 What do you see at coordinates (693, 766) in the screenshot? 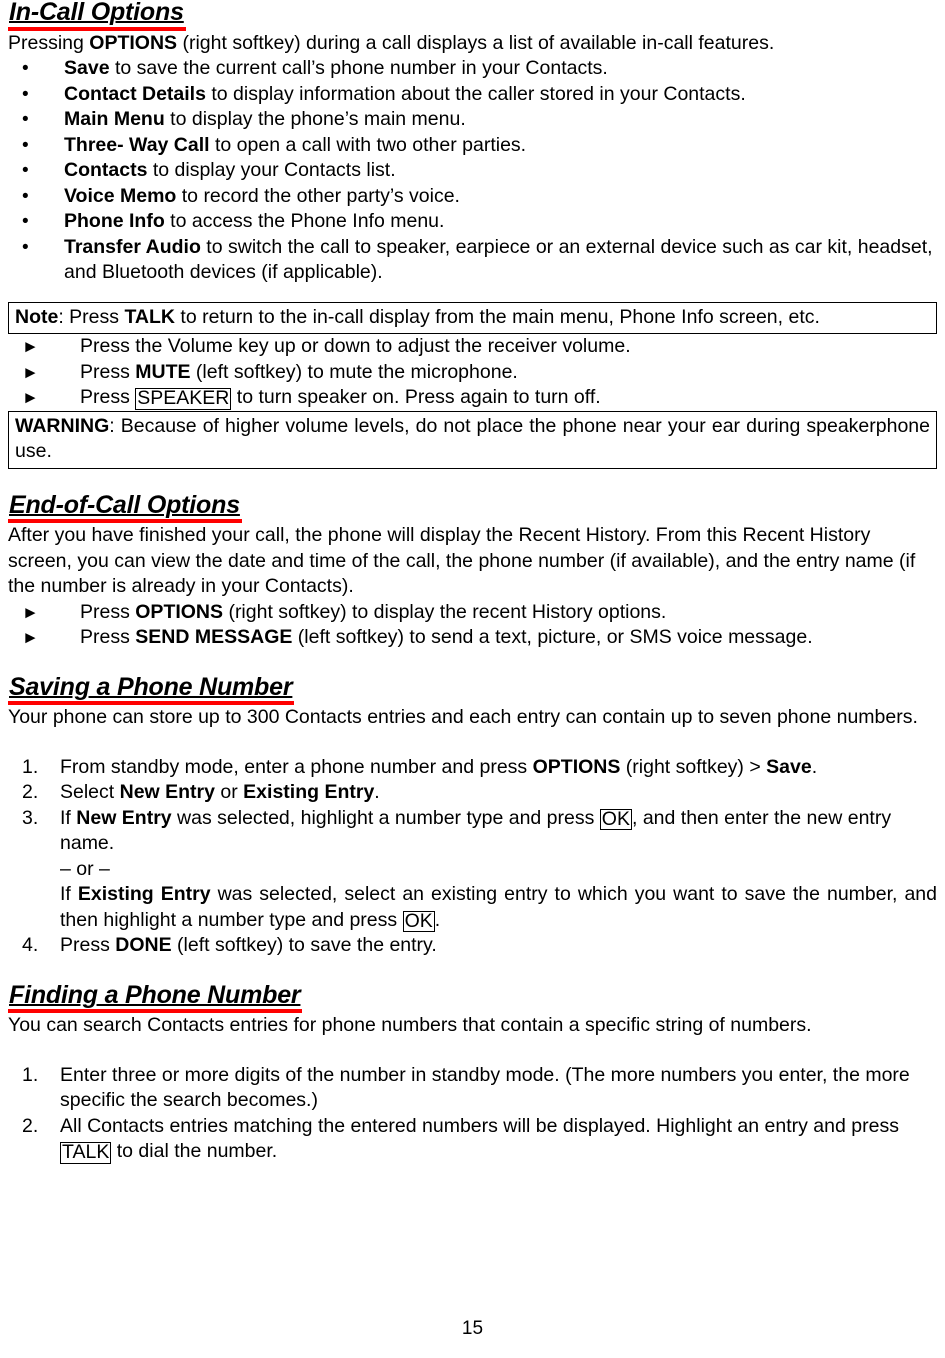
I see `step-text-2: (right softkey) >` at bounding box center [693, 766].